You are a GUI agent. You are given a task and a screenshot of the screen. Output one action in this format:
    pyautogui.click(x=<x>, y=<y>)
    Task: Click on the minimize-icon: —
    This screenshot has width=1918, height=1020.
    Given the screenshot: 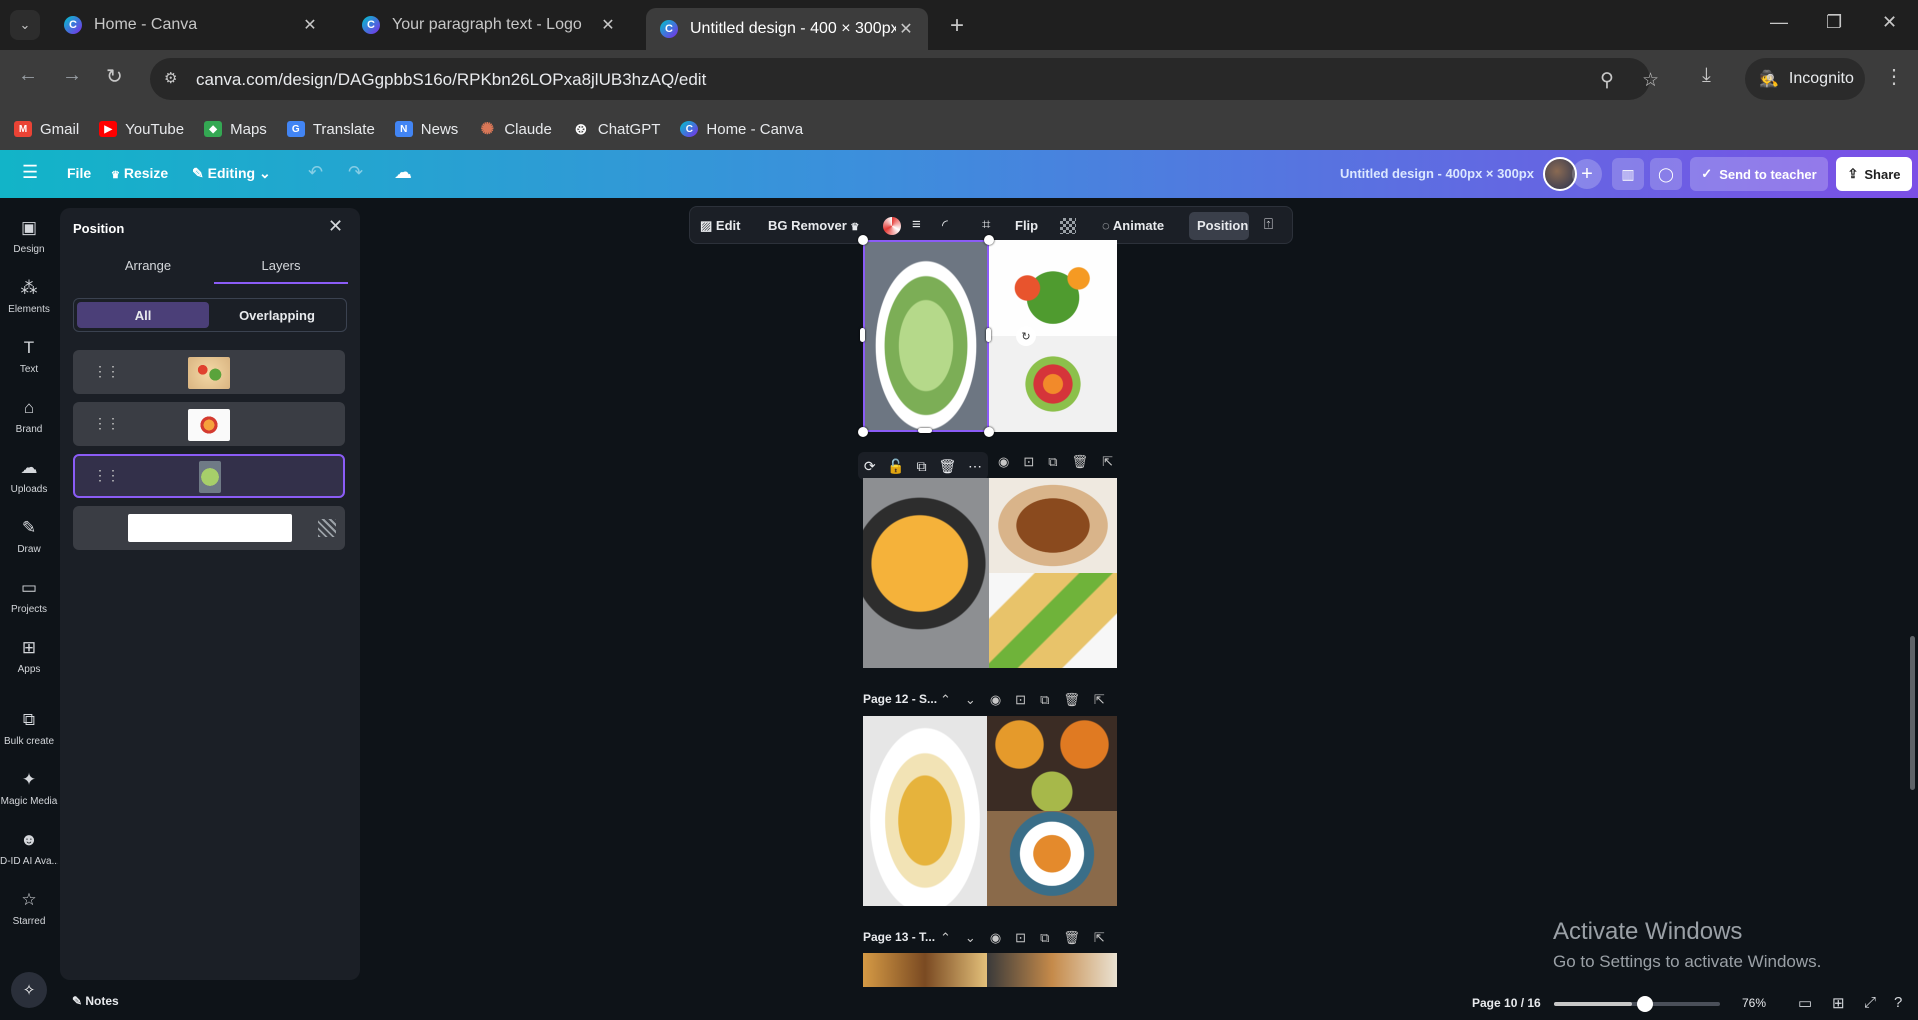 What is the action you would take?
    pyautogui.click(x=1779, y=22)
    